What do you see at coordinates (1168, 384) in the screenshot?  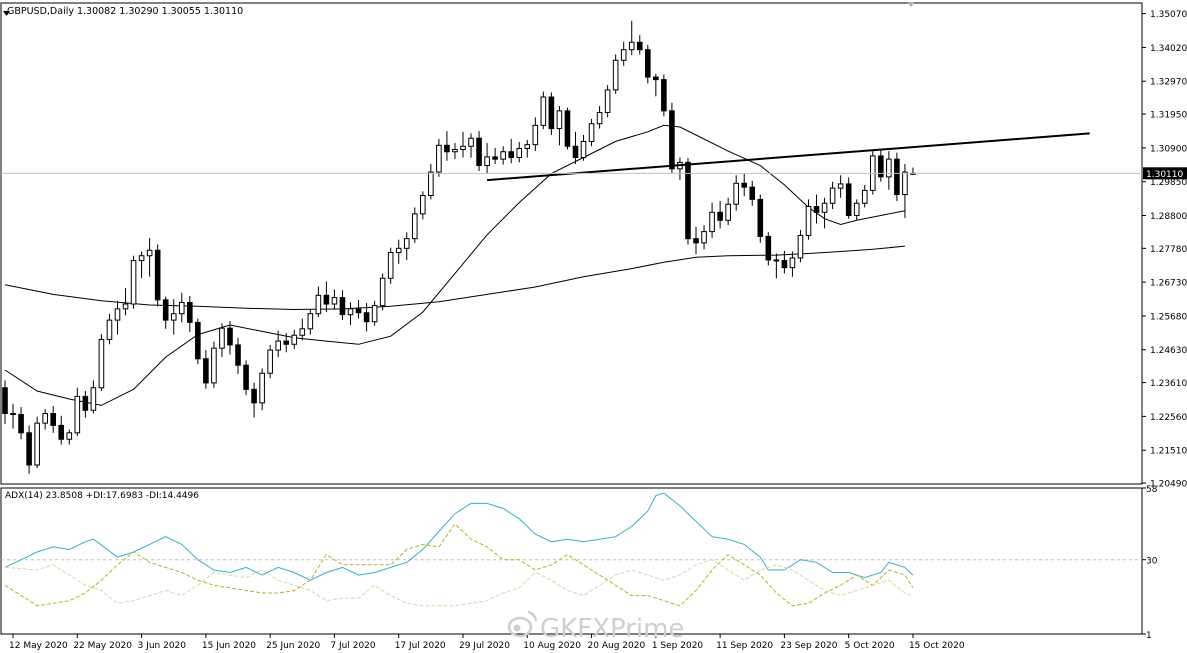 I see `price-tick-label: 1.23610` at bounding box center [1168, 384].